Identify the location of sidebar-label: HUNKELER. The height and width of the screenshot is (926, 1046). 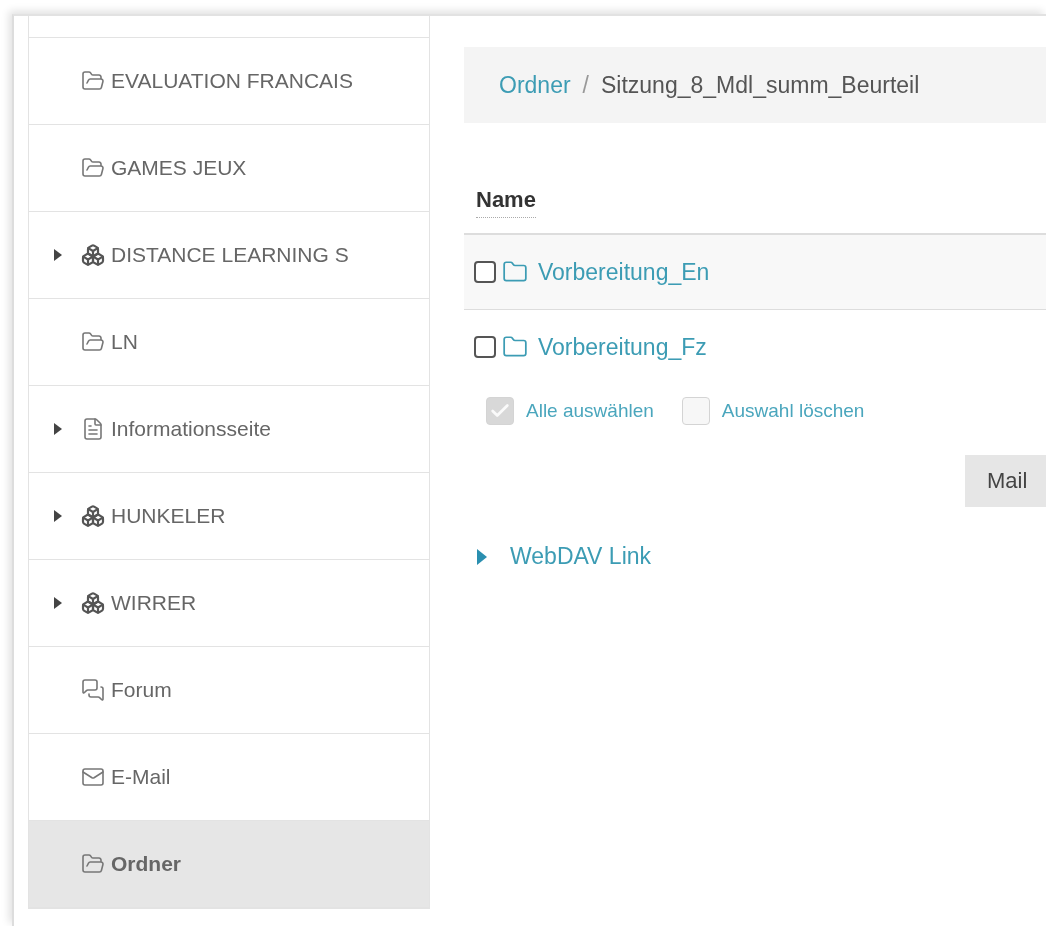
(168, 516).